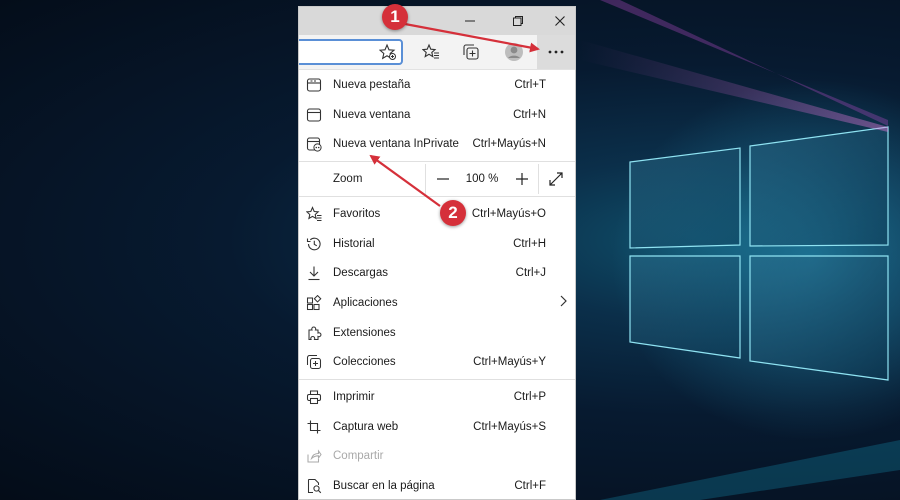 The width and height of the screenshot is (900, 500). I want to click on inprivate-icon, so click(314, 144).